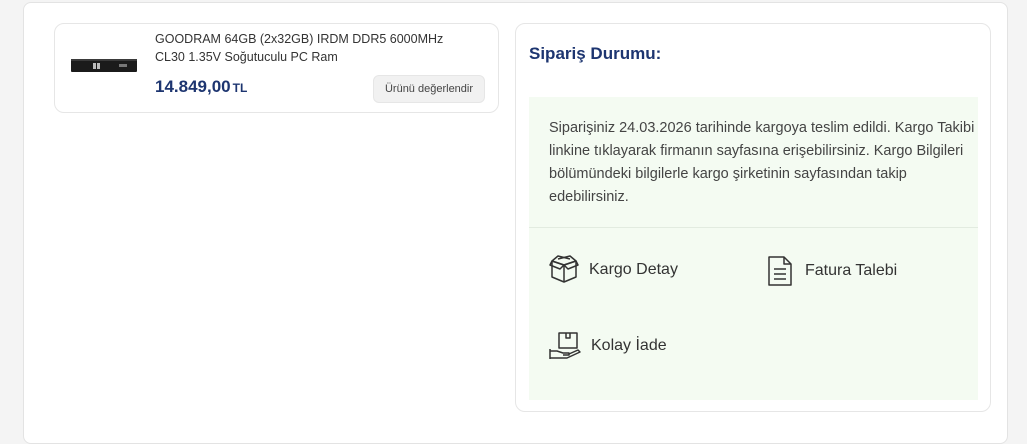  Describe the element at coordinates (193, 86) in the screenshot. I see `price-value: 14.849,00` at that location.